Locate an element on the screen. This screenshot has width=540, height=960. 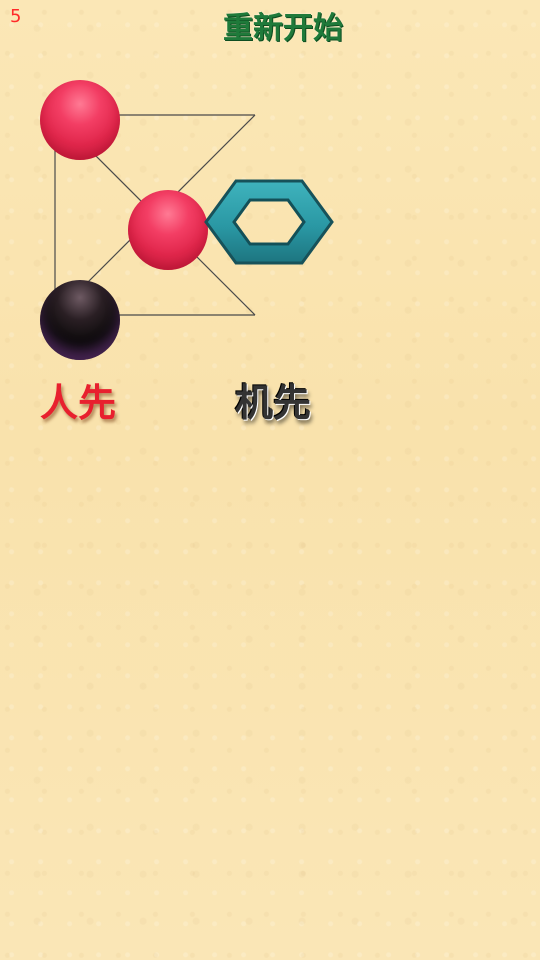
red-piece-top-left is located at coordinates (80, 120).